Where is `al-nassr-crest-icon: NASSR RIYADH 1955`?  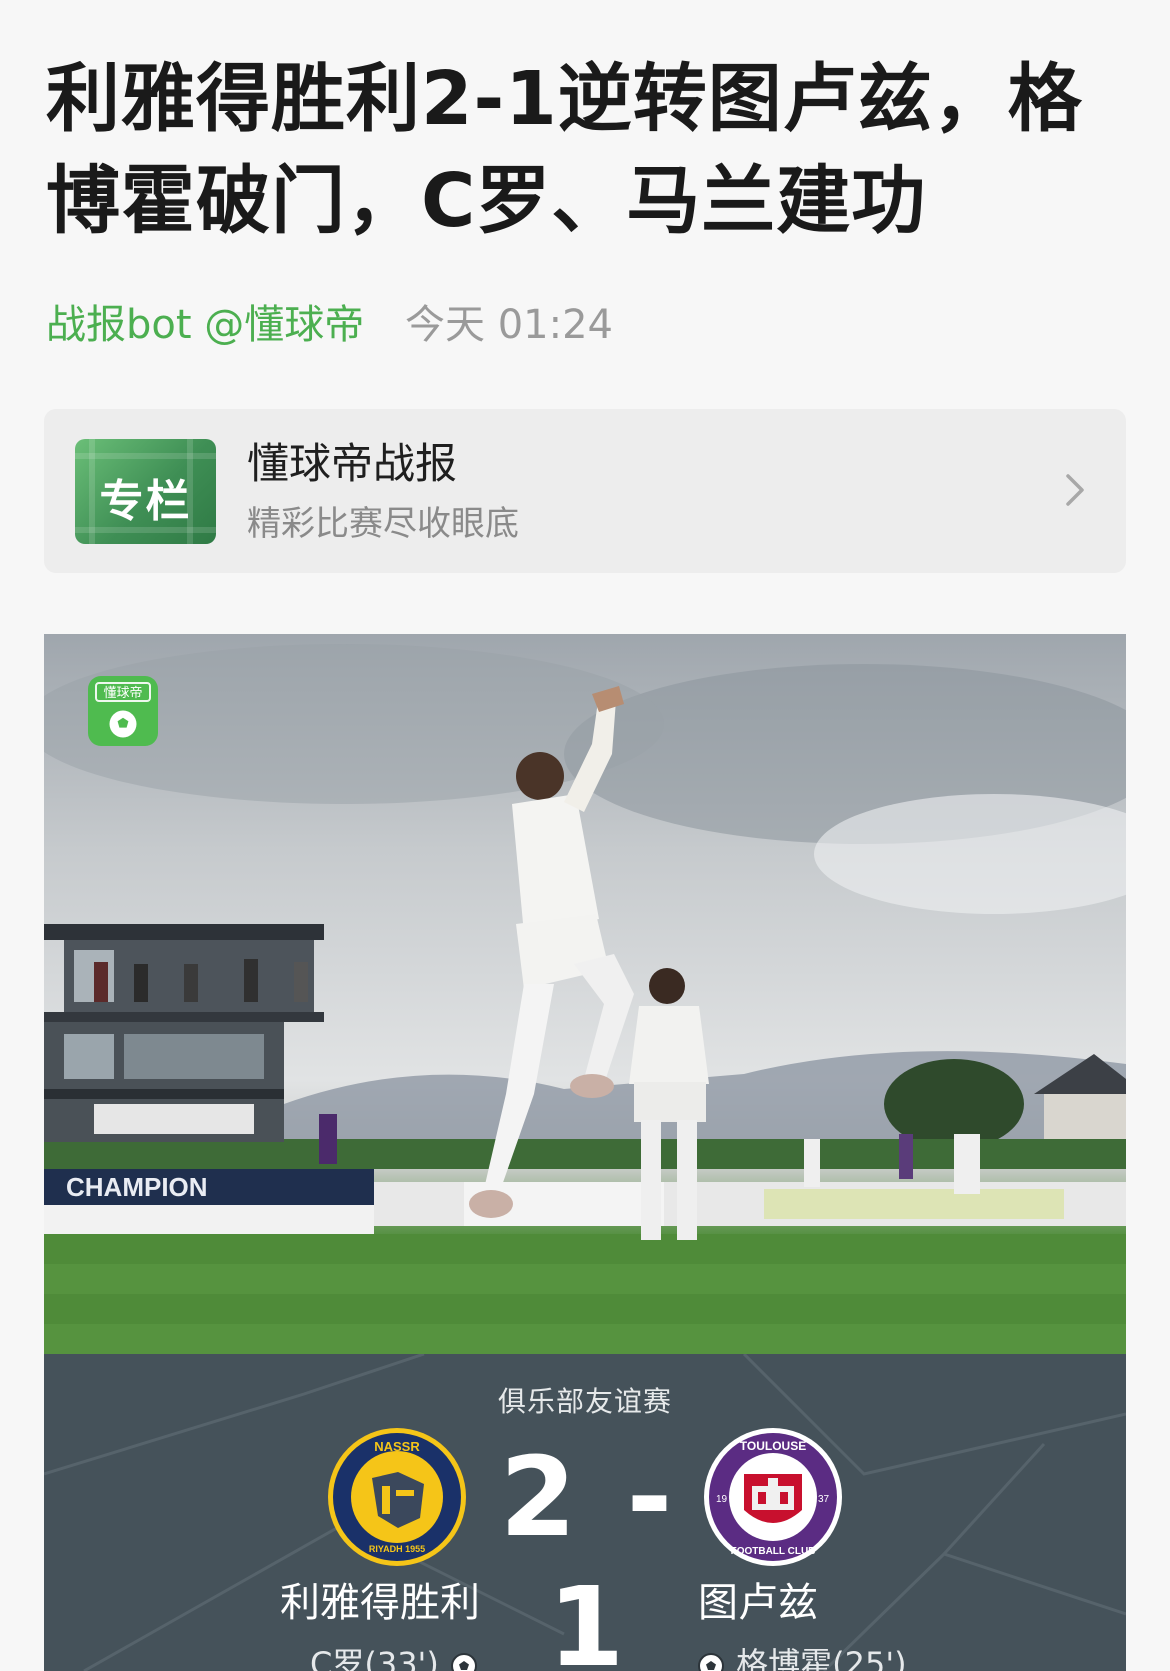
al-nassr-crest-icon: NASSR RIYADH 1955 is located at coordinates (397, 1497).